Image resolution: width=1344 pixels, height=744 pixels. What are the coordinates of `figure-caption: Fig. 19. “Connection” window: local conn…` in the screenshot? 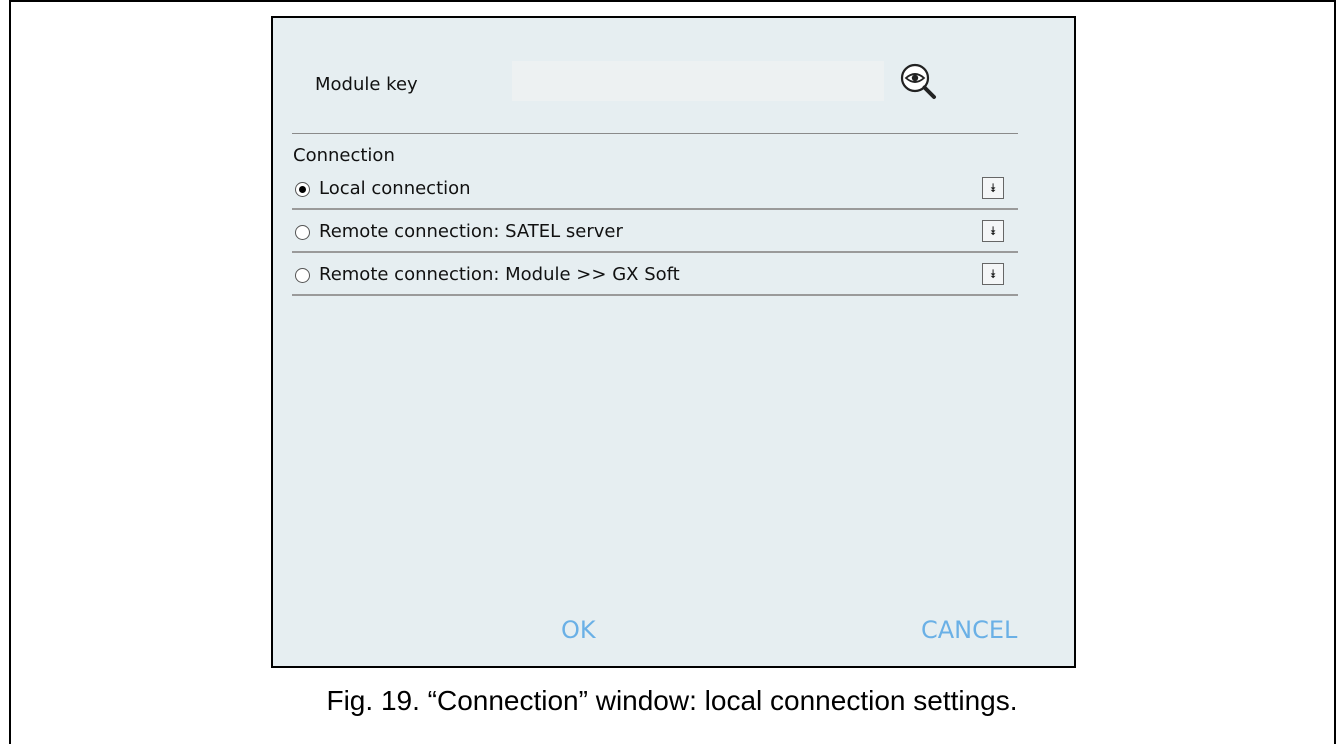 It's located at (672, 700).